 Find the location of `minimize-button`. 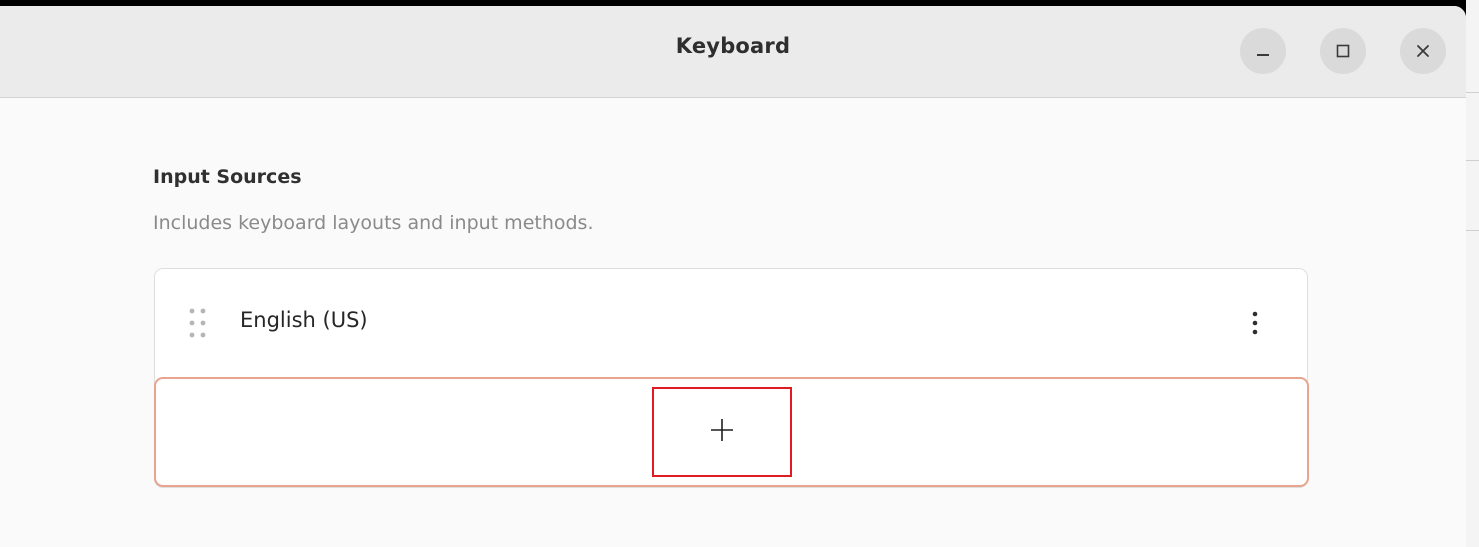

minimize-button is located at coordinates (1263, 51).